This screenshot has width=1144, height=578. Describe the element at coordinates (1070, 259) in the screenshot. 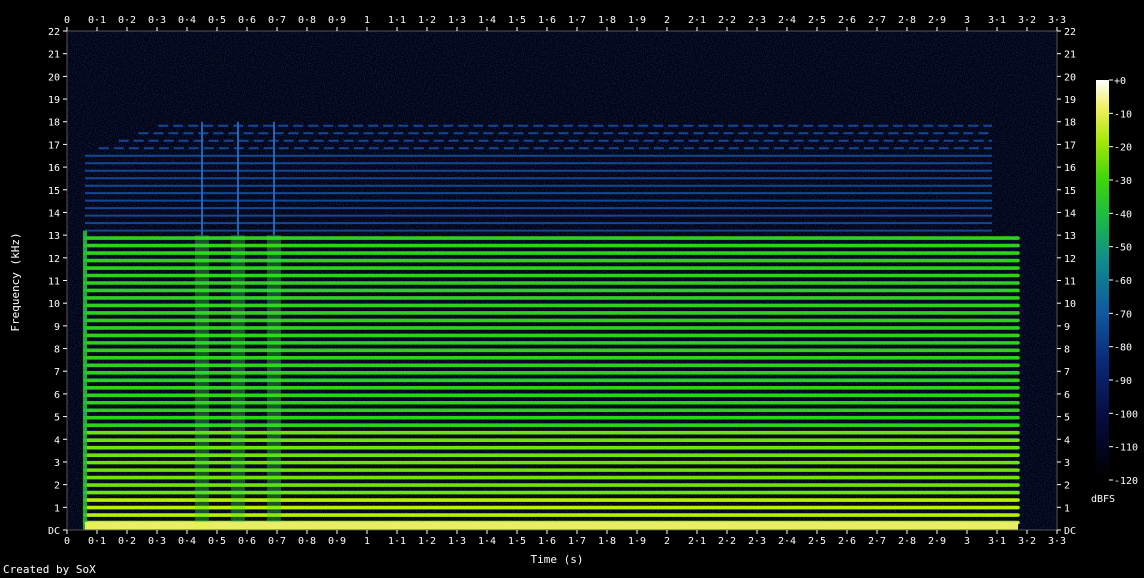

I see `y-tick-label-right: 12` at that location.